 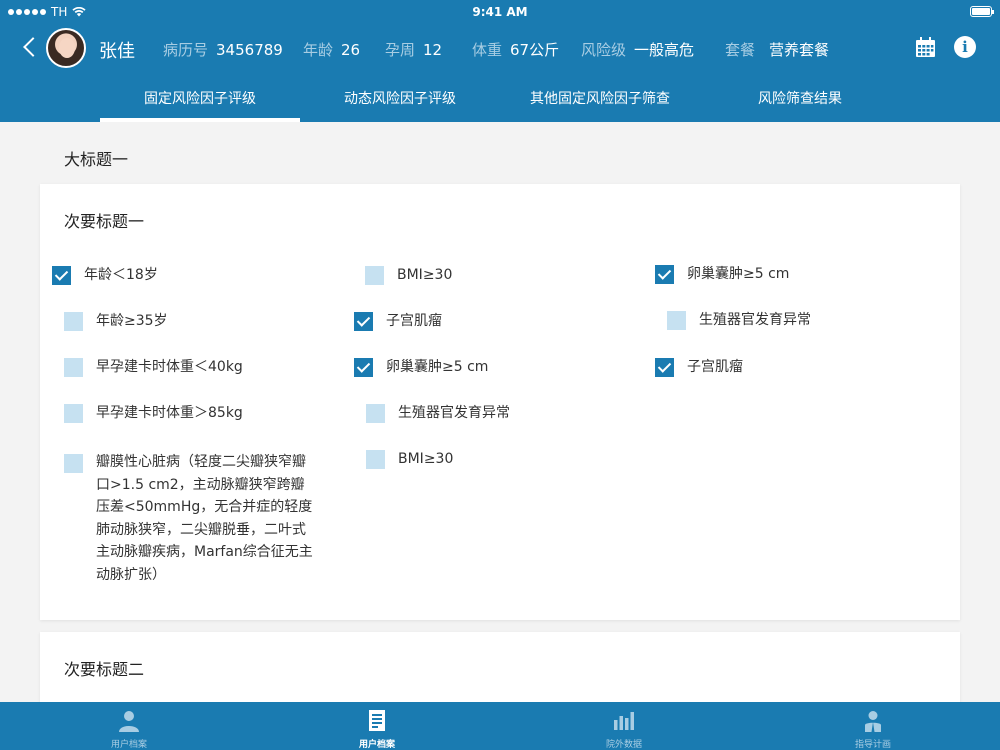 I want to click on doctor-icon, so click(x=873, y=721).